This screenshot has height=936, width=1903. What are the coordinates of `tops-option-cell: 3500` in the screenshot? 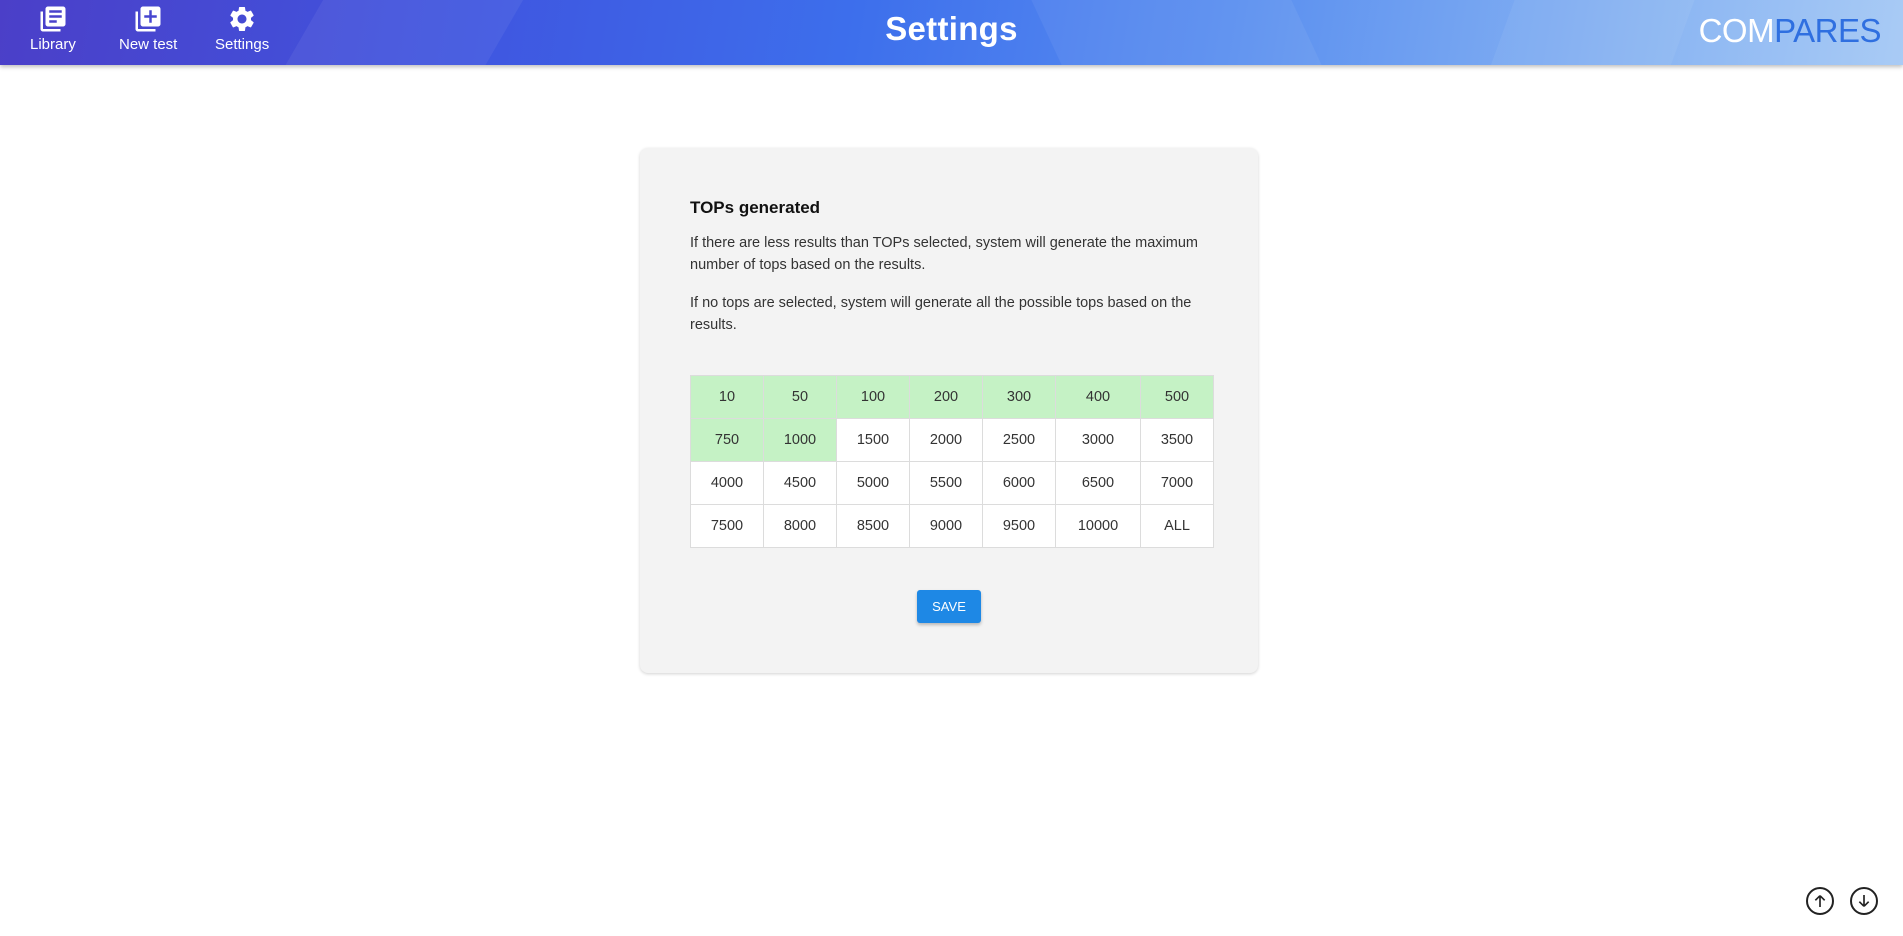 It's located at (1177, 440).